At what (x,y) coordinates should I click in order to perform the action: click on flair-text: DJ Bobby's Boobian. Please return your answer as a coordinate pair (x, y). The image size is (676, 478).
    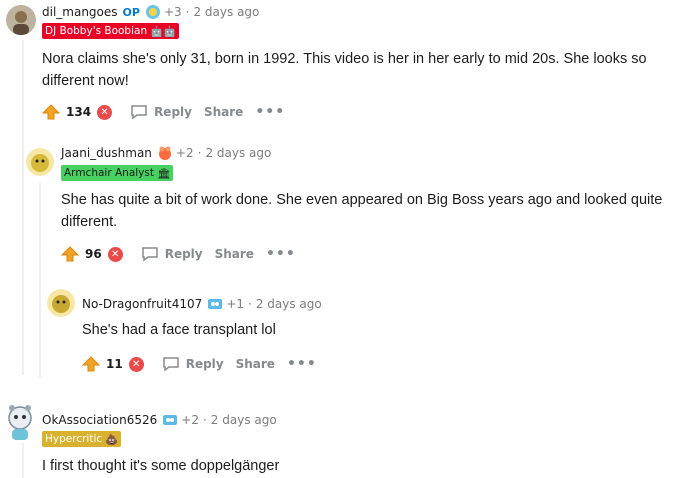
    Looking at the image, I should click on (96, 31).